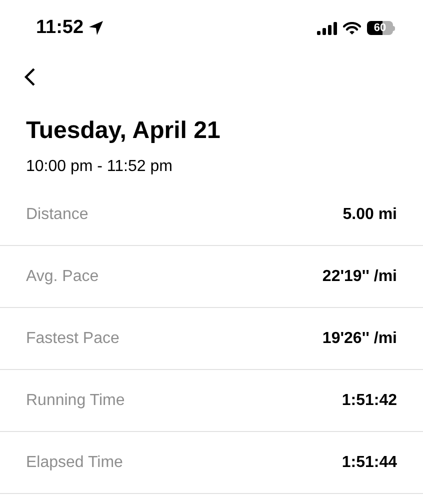 Image resolution: width=423 pixels, height=500 pixels. Describe the element at coordinates (359, 276) in the screenshot. I see `stat-value: 22'19'' /mi` at that location.